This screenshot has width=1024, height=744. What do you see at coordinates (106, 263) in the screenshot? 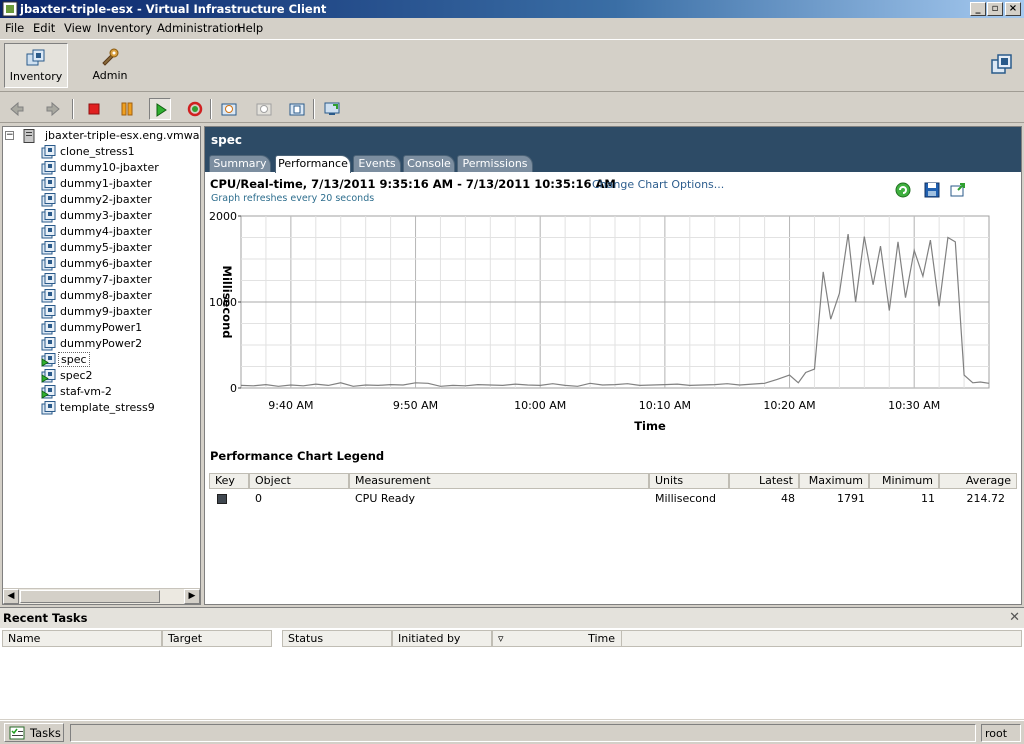
I see `tree-item-label: dummy6-jbaxter` at bounding box center [106, 263].